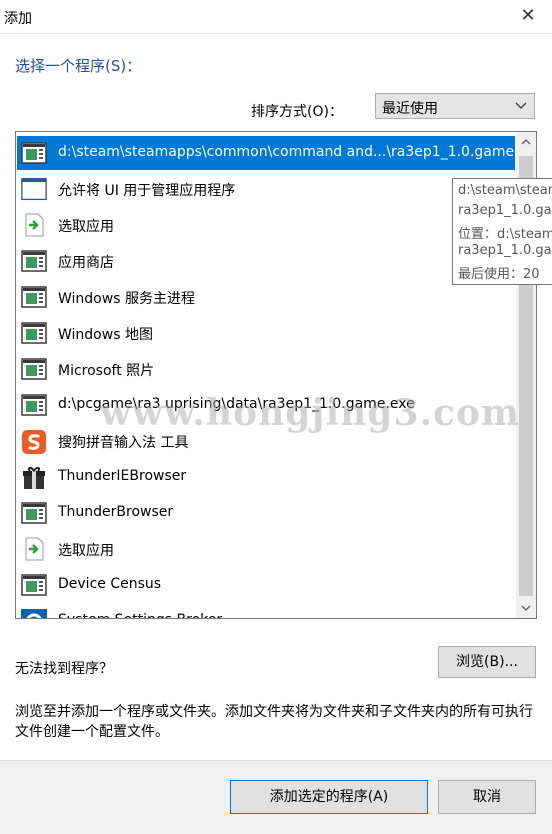 Image resolution: width=552 pixels, height=834 pixels. Describe the element at coordinates (266, 189) in the screenshot. I see `list-item: 允许将 UI 用于管理应用程序` at that location.